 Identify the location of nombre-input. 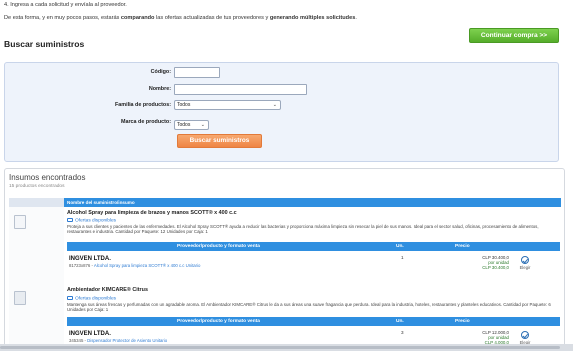
(240, 89).